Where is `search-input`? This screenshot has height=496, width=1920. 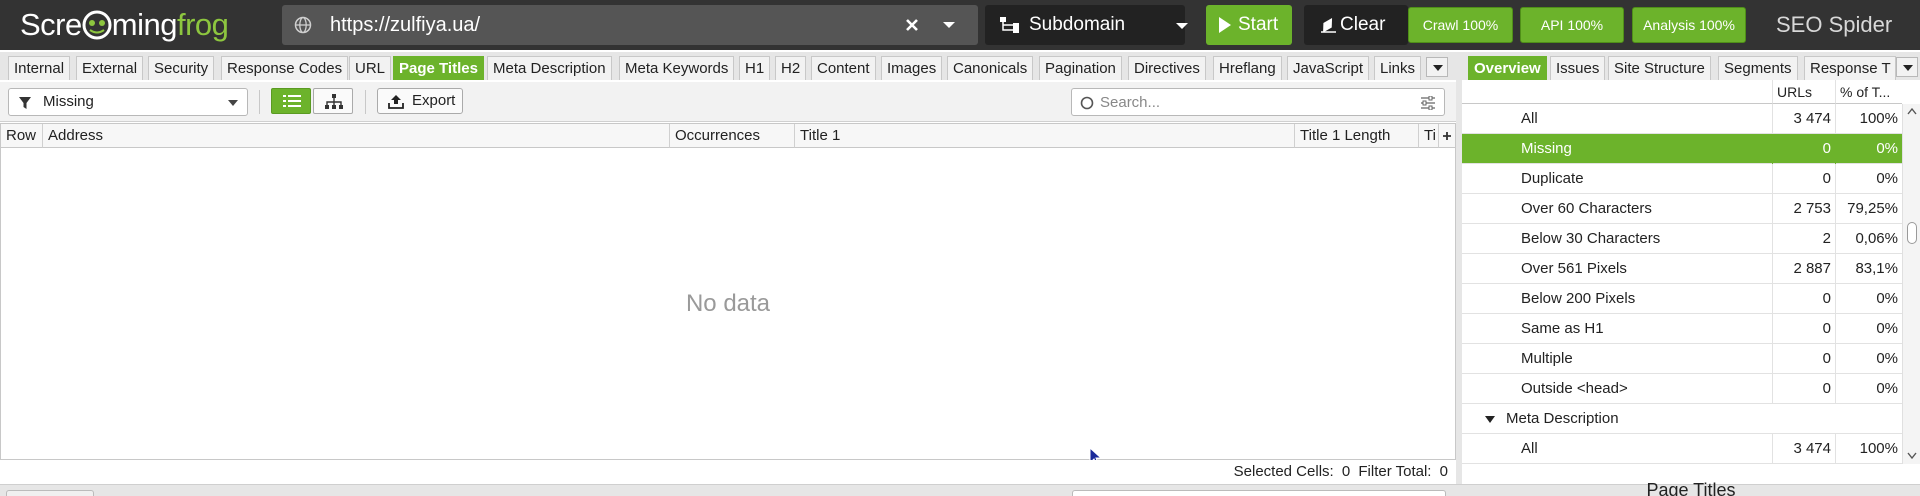 search-input is located at coordinates (1250, 102).